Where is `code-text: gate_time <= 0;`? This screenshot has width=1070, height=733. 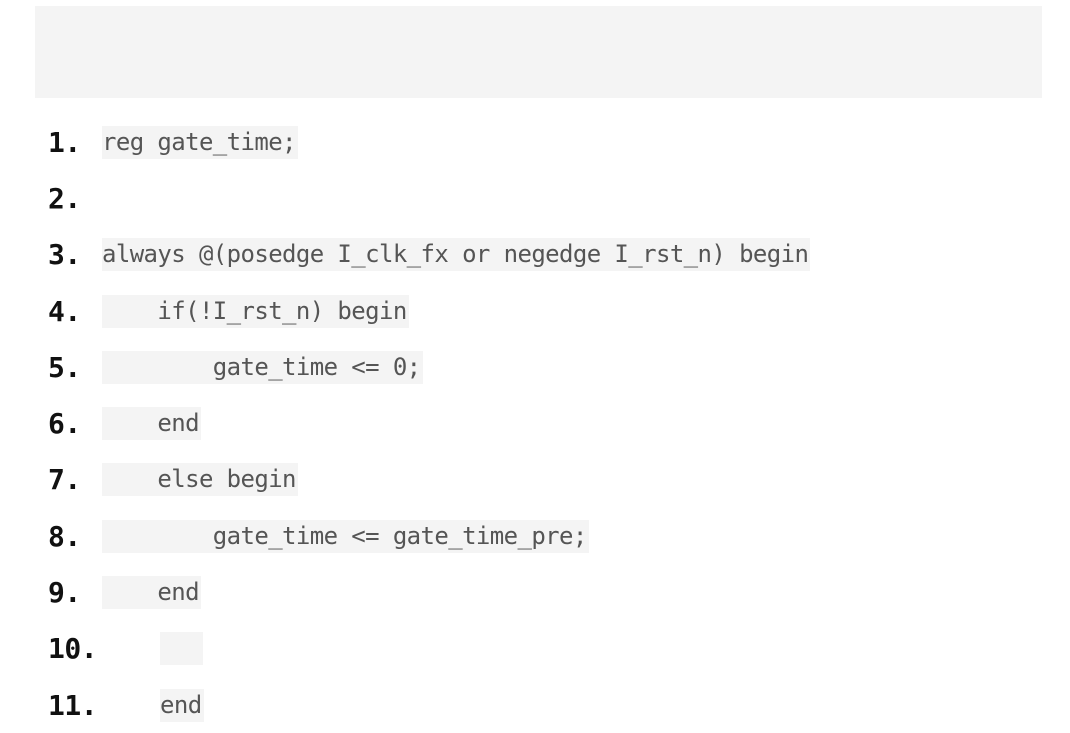 code-text: gate_time <= 0; is located at coordinates (262, 367).